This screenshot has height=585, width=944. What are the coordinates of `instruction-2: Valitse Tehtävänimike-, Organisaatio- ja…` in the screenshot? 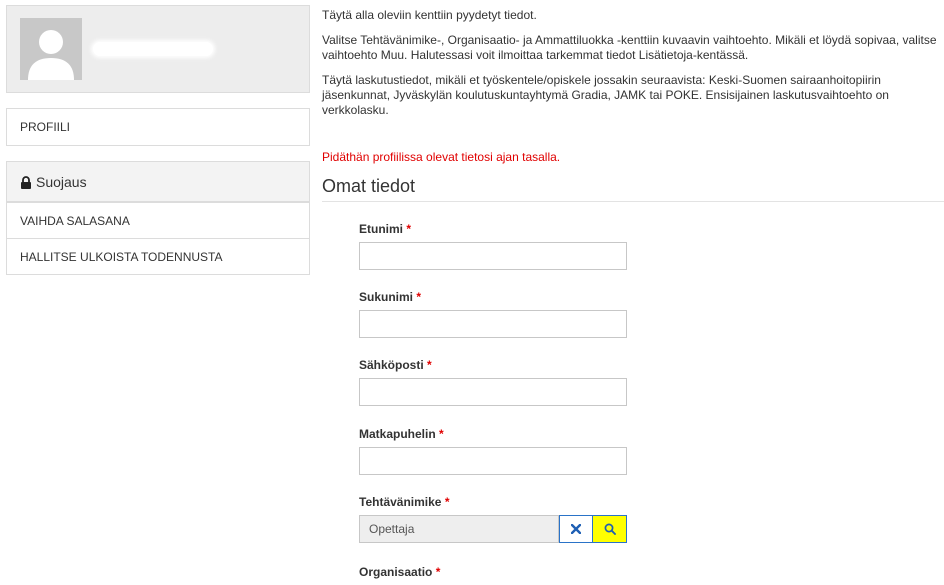 It's located at (629, 47).